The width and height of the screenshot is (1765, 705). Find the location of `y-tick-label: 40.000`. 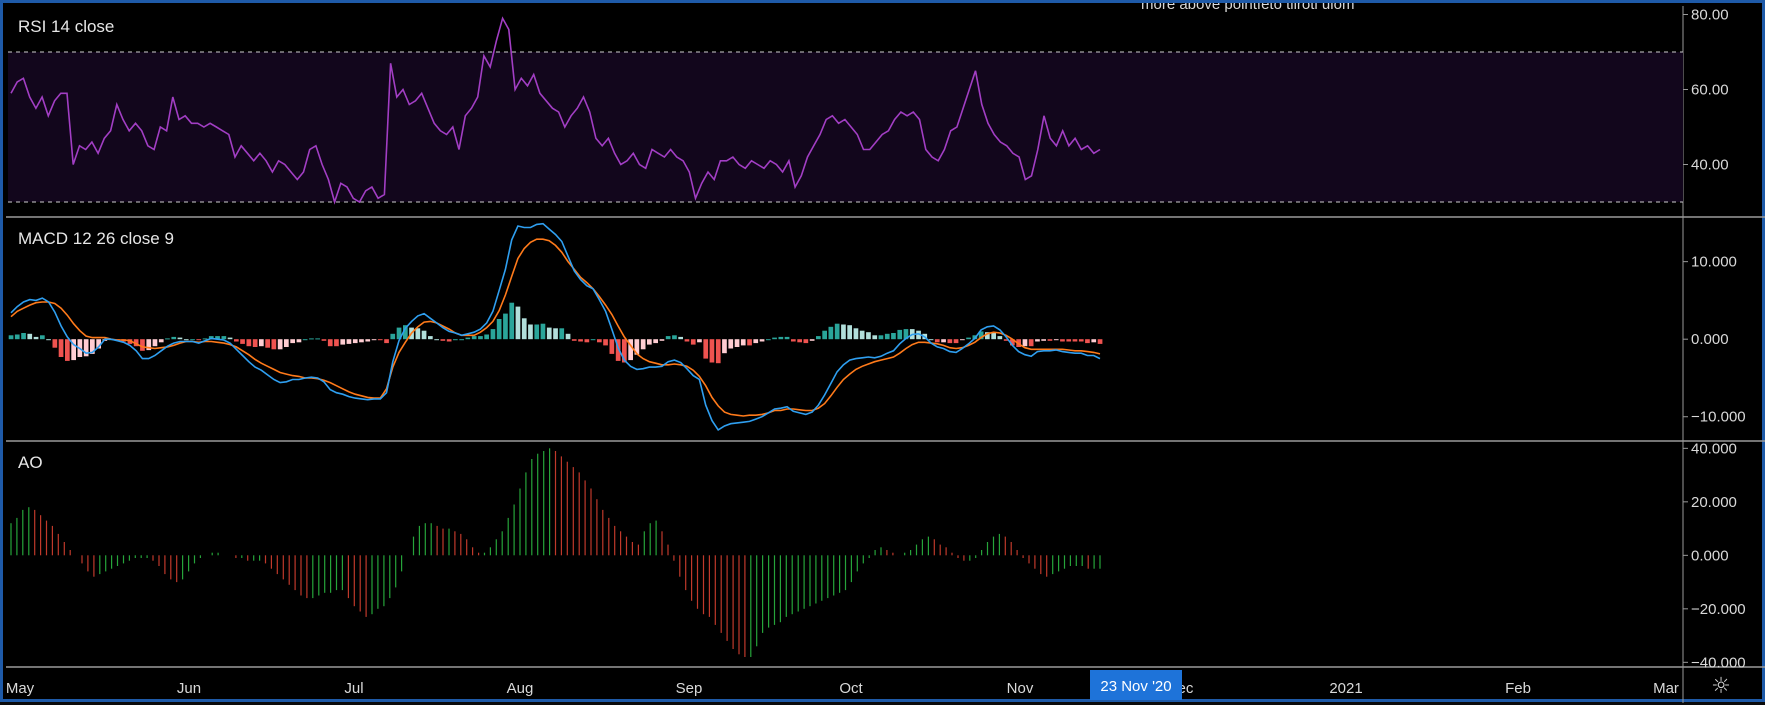

y-tick-label: 40.000 is located at coordinates (1714, 448).